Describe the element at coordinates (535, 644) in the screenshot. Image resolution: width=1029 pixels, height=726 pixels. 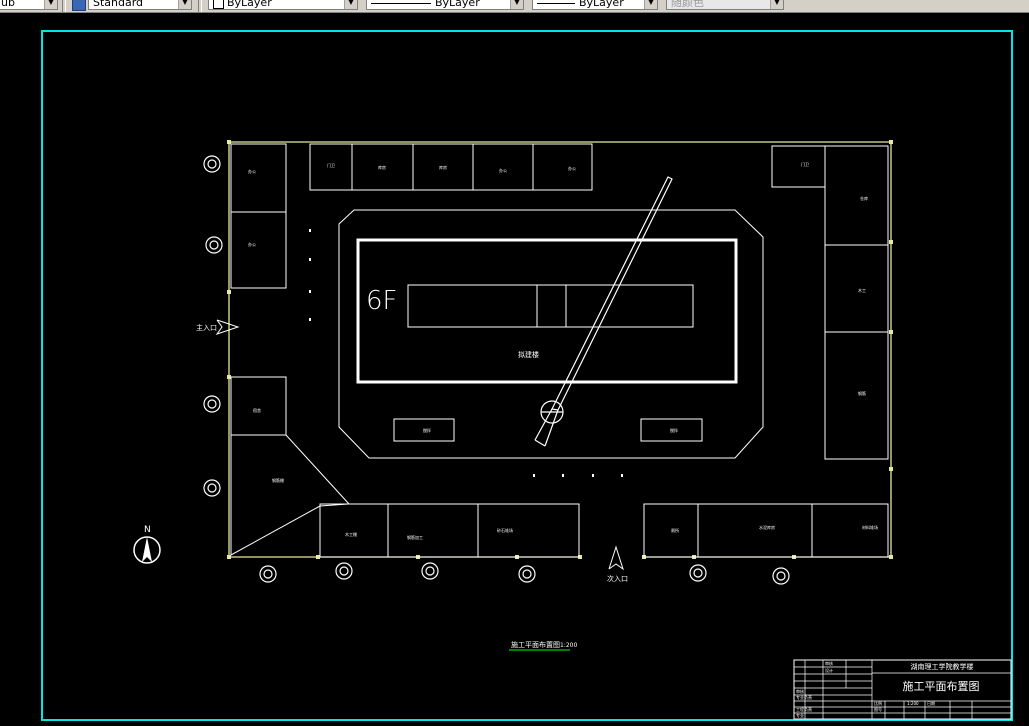
I see `plan-caption-title: 施工平面布置图` at that location.